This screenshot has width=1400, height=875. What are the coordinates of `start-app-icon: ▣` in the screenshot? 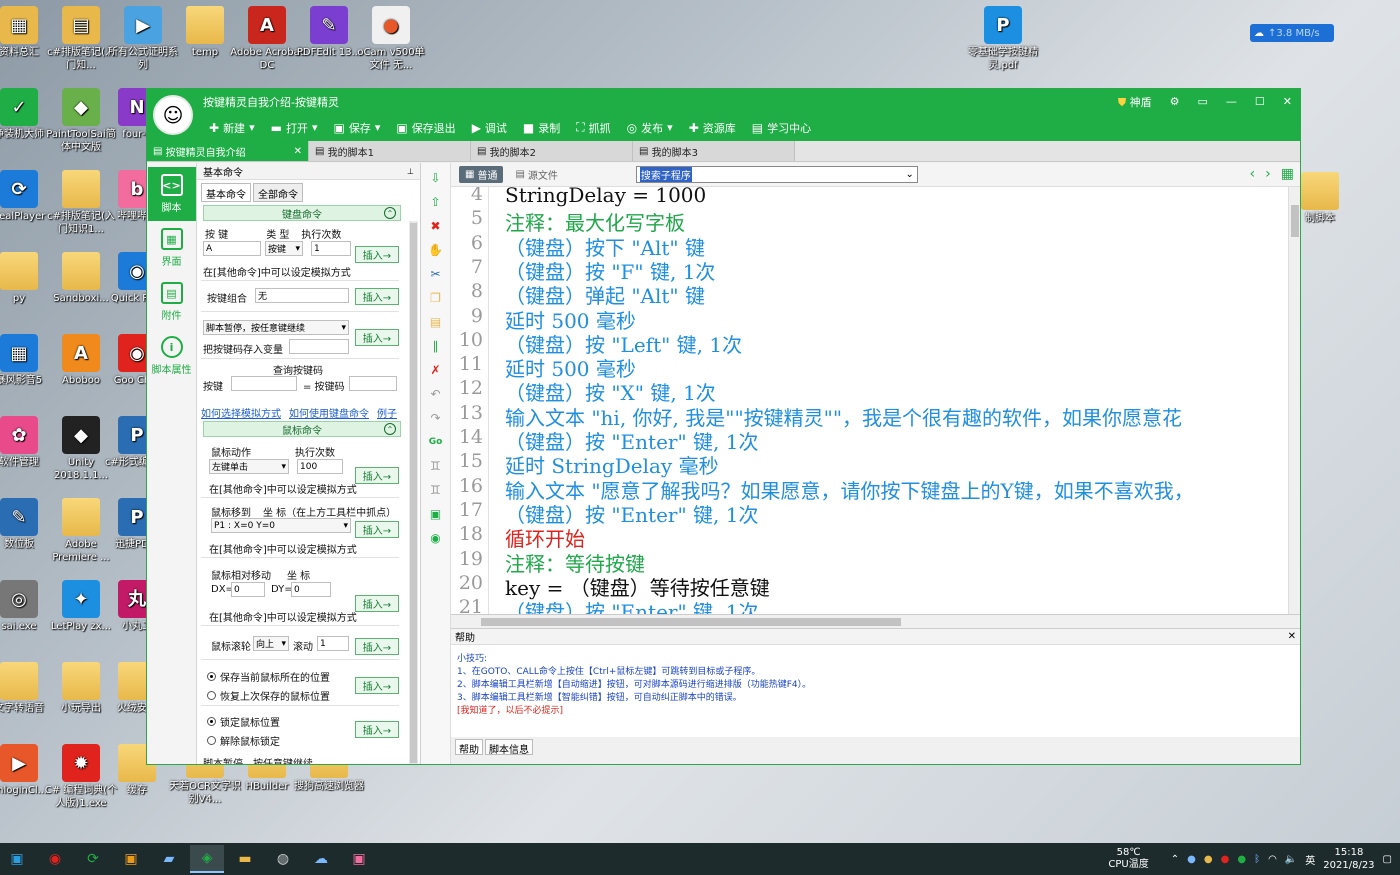 It's located at (17, 859).